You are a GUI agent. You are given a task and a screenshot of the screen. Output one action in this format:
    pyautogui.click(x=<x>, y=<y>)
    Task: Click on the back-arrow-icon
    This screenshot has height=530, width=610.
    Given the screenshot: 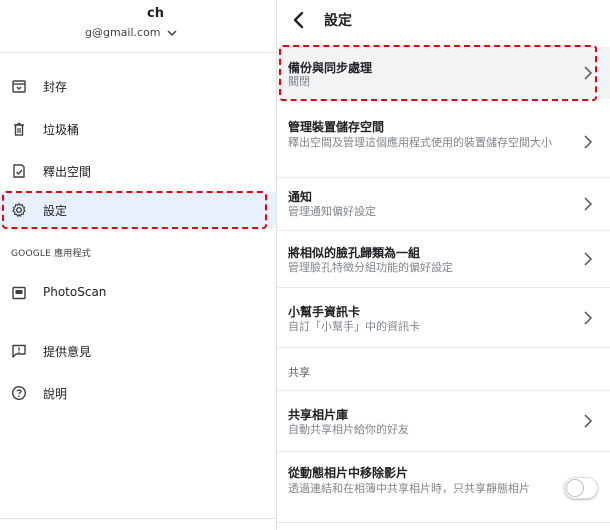 What is the action you would take?
    pyautogui.click(x=299, y=20)
    